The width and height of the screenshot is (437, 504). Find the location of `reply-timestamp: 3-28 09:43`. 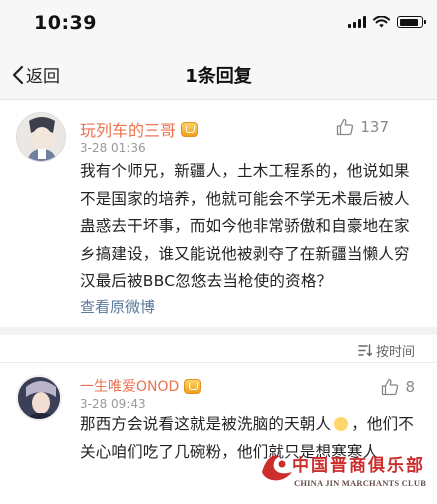

reply-timestamp: 3-28 09:43 is located at coordinates (113, 404).